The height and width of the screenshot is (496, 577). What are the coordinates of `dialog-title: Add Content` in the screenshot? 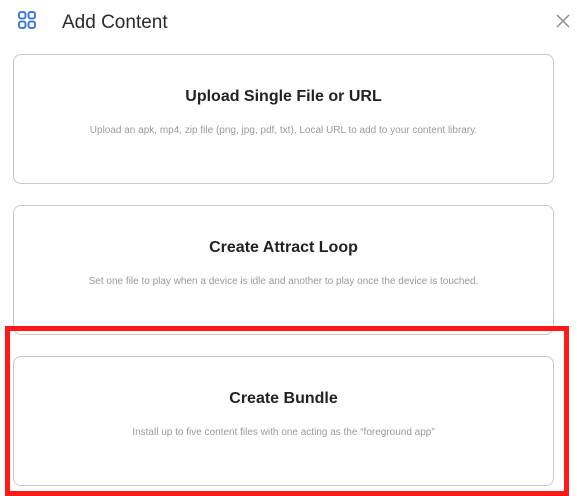 It's located at (115, 22).